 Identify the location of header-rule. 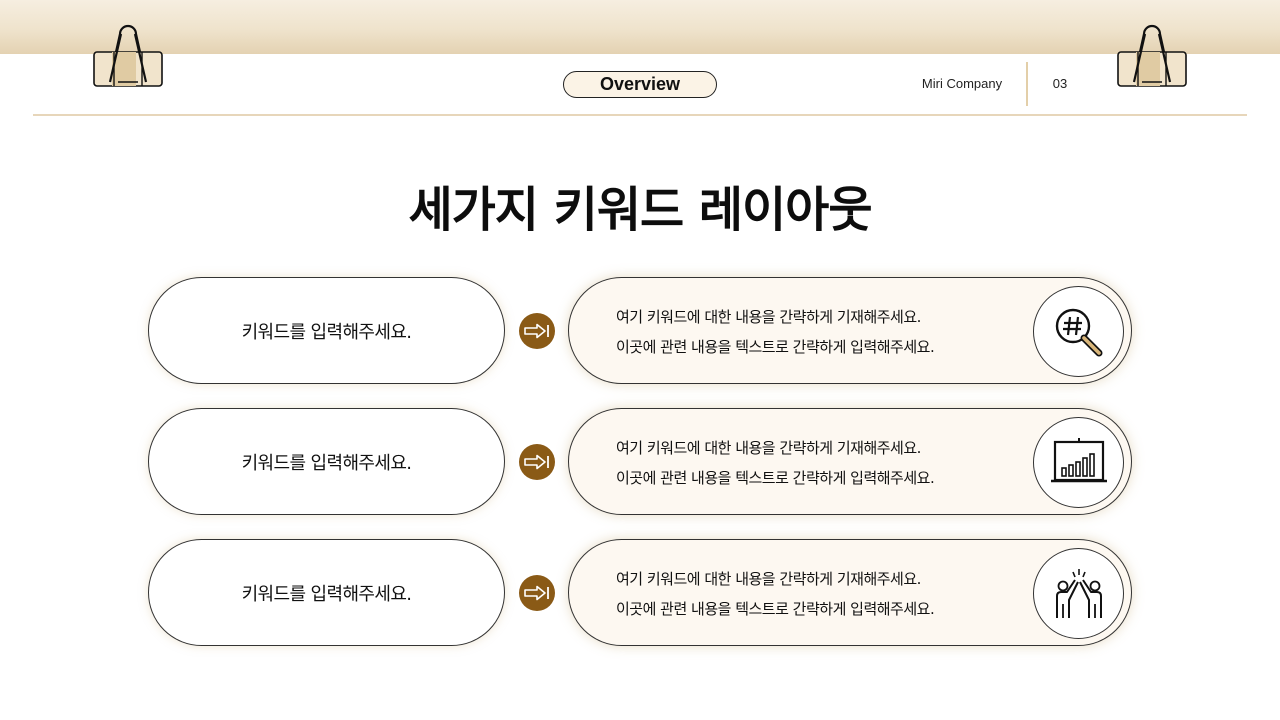
(640, 115).